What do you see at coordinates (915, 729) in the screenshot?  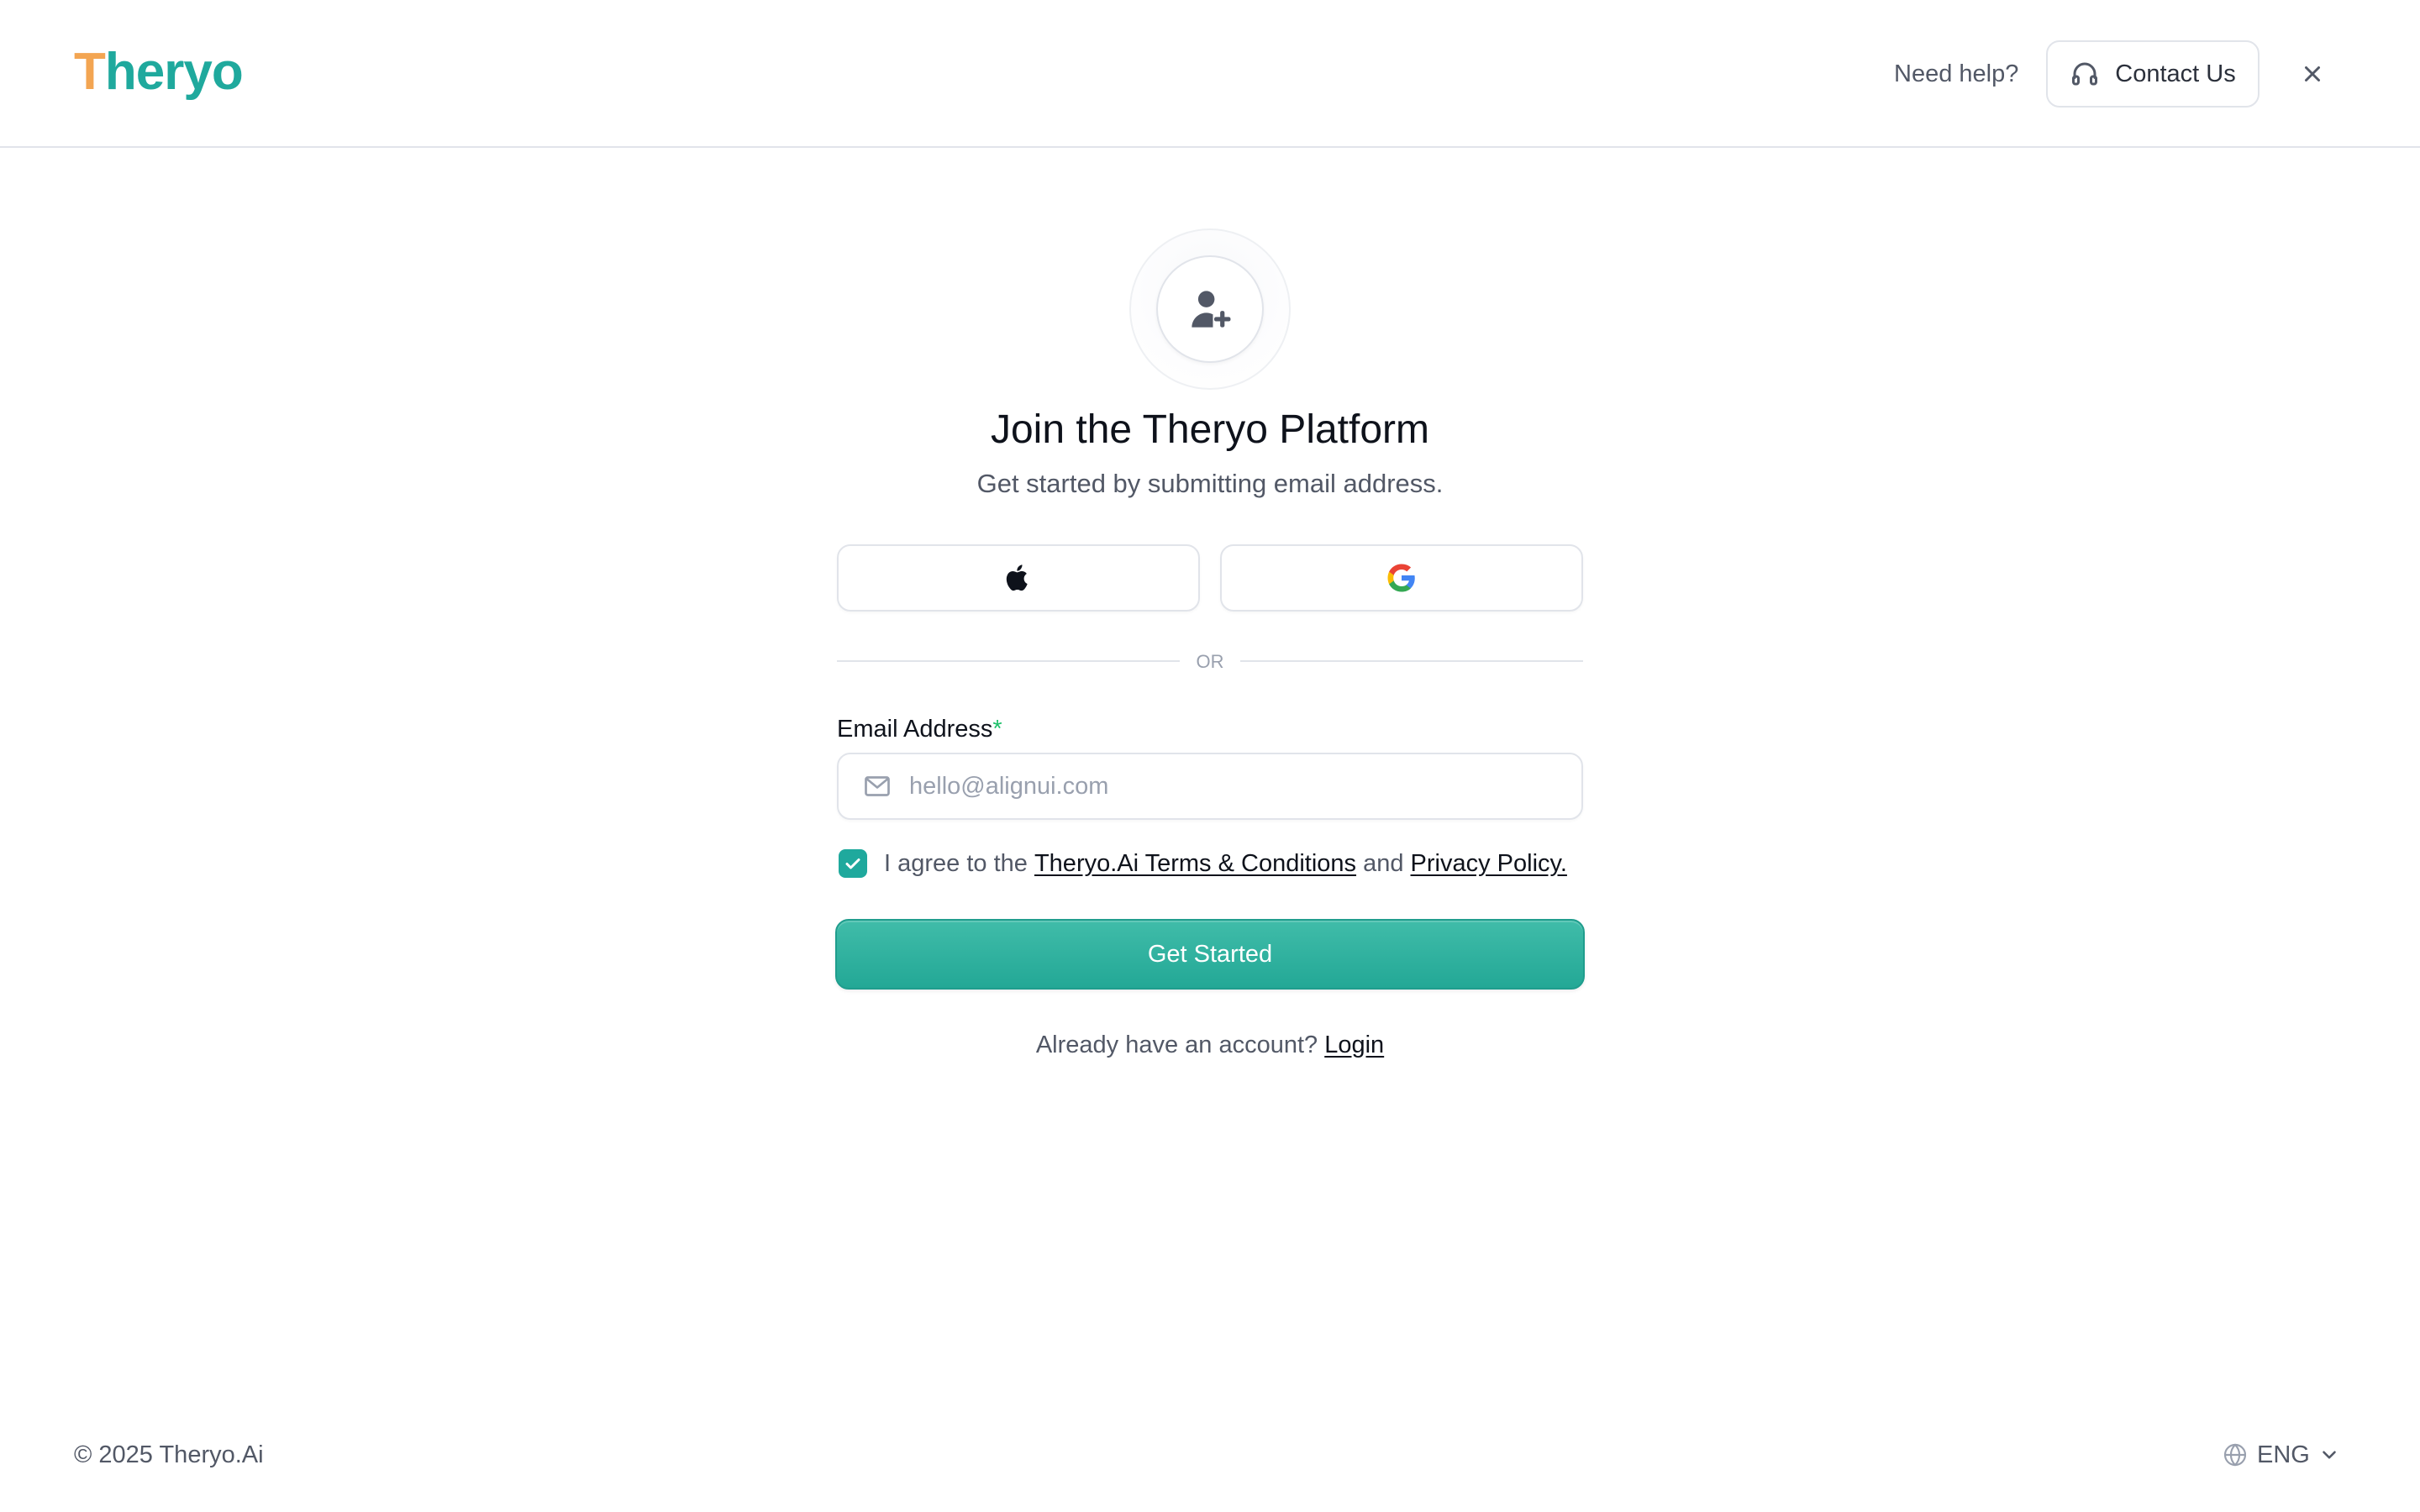 I see `email-label-text: Email Address` at bounding box center [915, 729].